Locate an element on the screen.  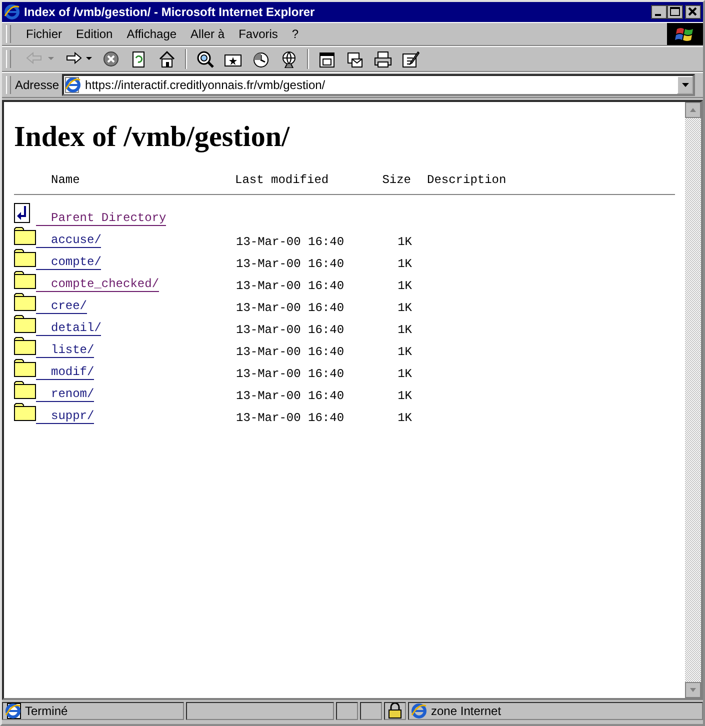
directory-link: renom/ is located at coordinates (65, 394).